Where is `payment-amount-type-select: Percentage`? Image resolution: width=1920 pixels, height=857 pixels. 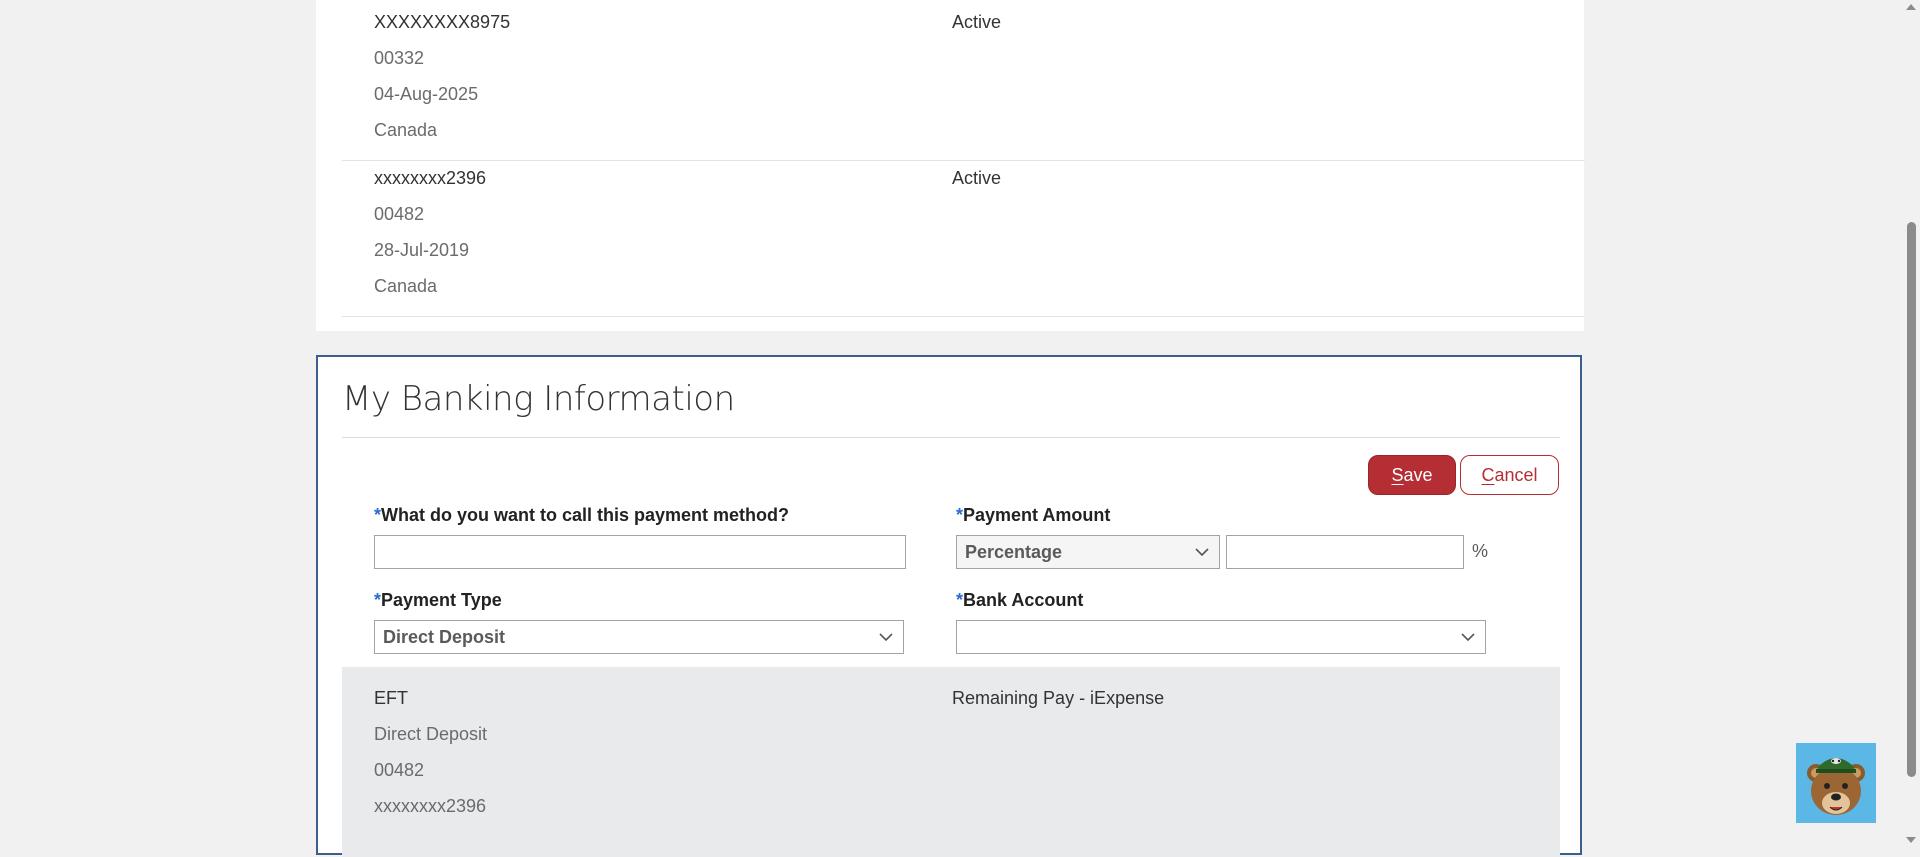 payment-amount-type-select: Percentage is located at coordinates (1088, 552).